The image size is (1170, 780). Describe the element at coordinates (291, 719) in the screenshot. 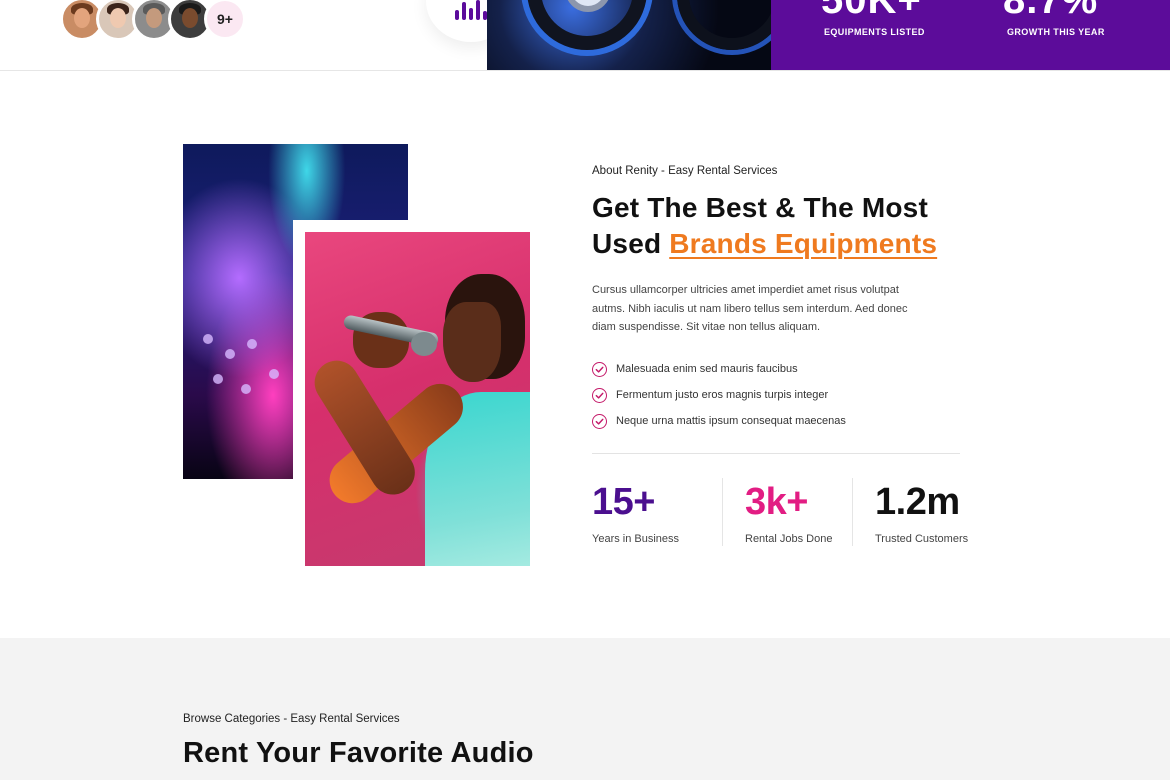

I see `categories-eyebrow: Browse Categories - Easy Rental Services` at that location.